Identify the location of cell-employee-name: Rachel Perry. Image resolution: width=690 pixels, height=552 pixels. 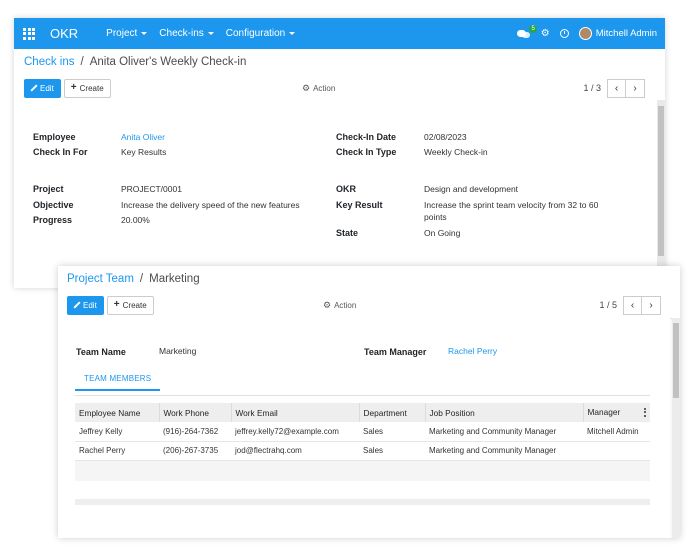
(117, 451).